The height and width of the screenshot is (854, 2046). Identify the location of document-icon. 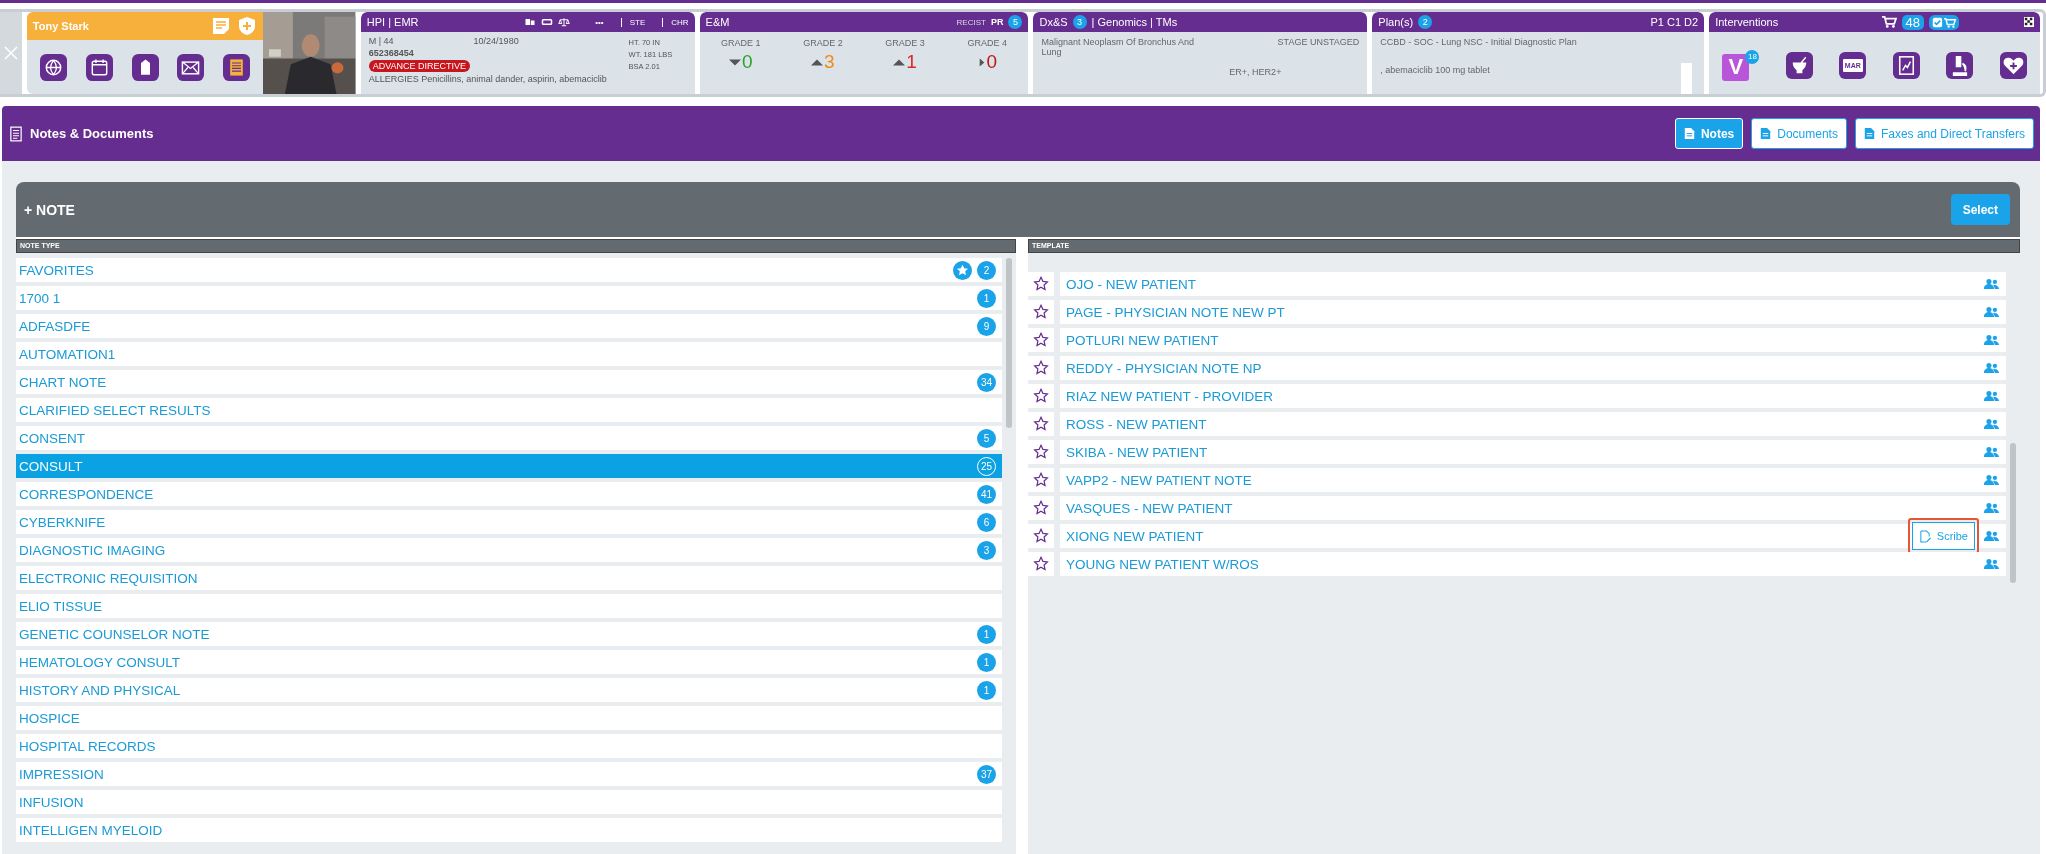
(236, 67).